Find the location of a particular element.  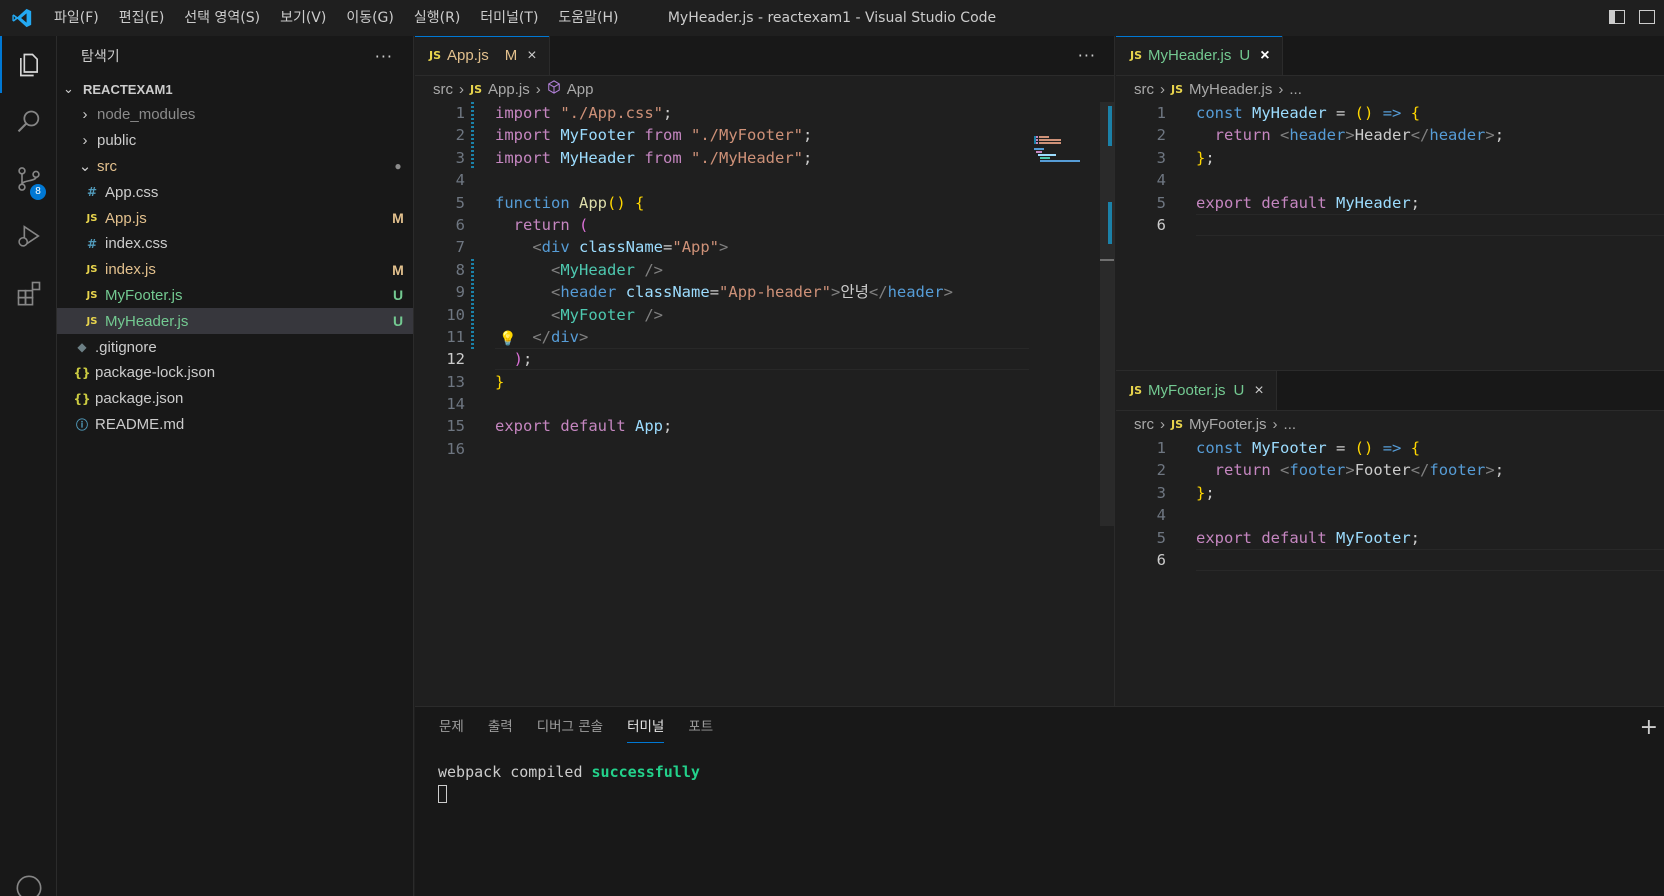

tree-item-gitignore: ◆ .gitignore is located at coordinates (235, 347).